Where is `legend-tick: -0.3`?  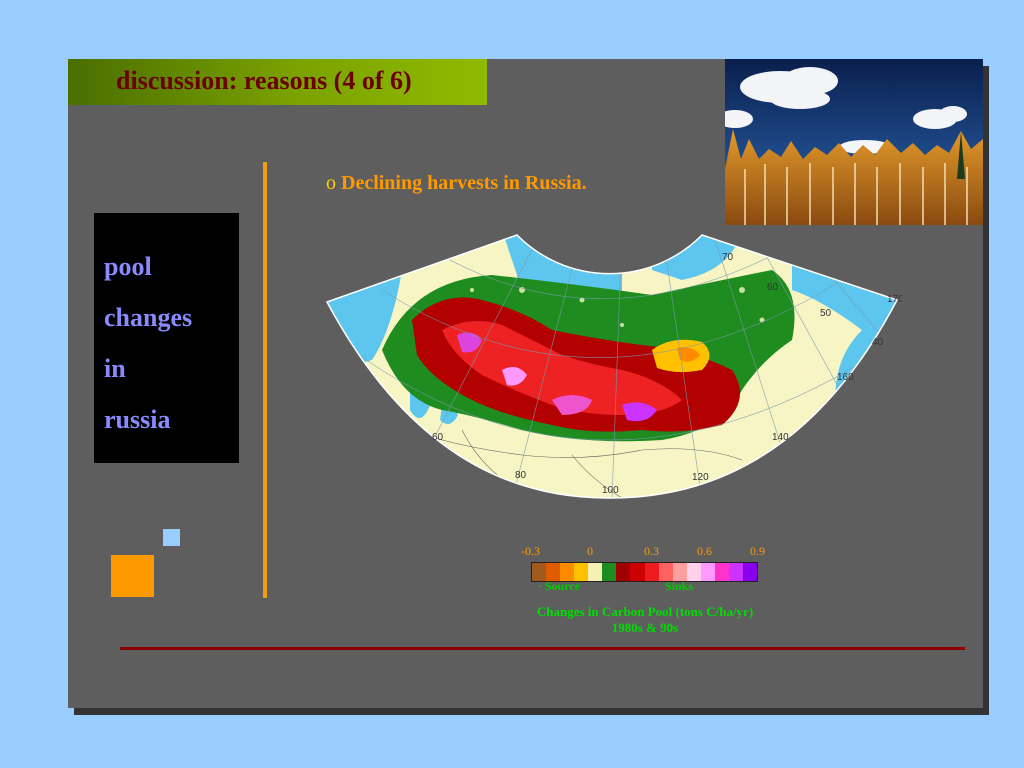 legend-tick: -0.3 is located at coordinates (530, 551).